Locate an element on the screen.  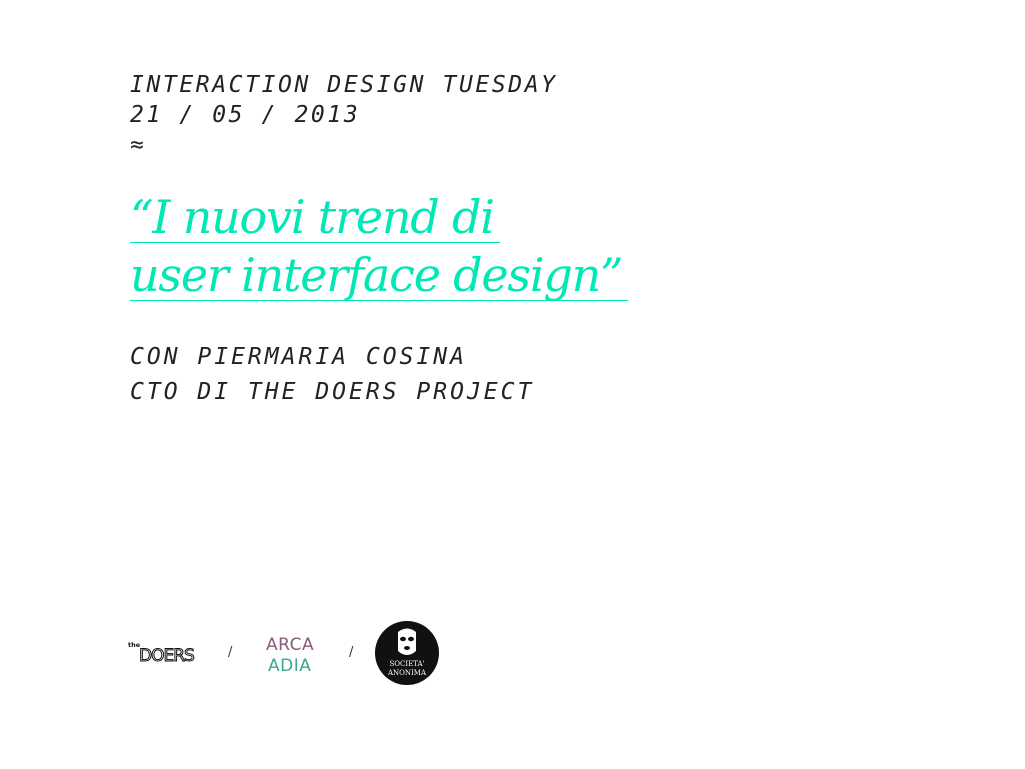
talk-title: “I nuovi trend di user interface design” is located at coordinates (379, 246).